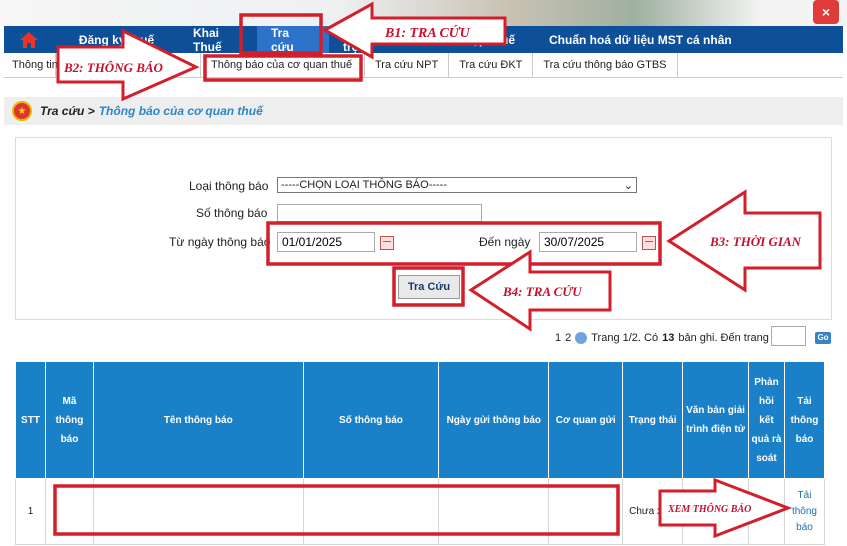 This screenshot has height=546, width=847. What do you see at coordinates (715, 420) in the screenshot?
I see `col-header: Văn bản giải trình điện tử` at bounding box center [715, 420].